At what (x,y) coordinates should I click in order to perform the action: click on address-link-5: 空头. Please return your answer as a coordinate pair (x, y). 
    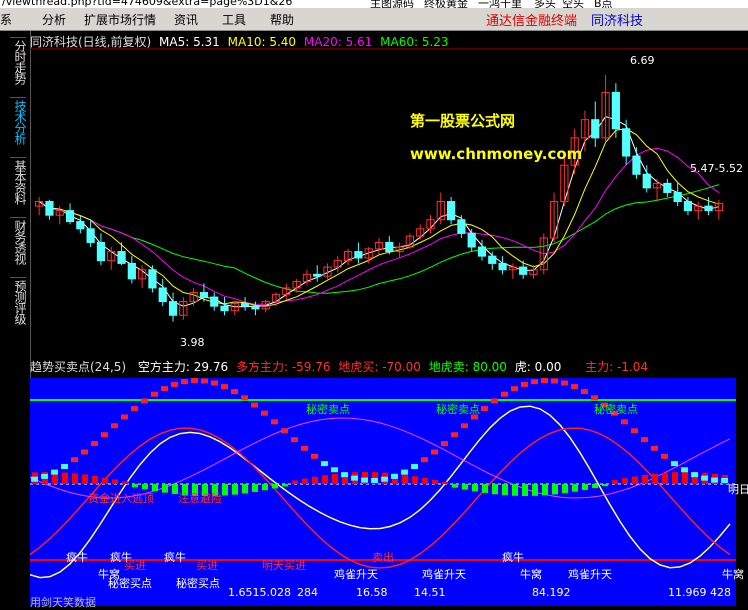
    Looking at the image, I should click on (573, 4).